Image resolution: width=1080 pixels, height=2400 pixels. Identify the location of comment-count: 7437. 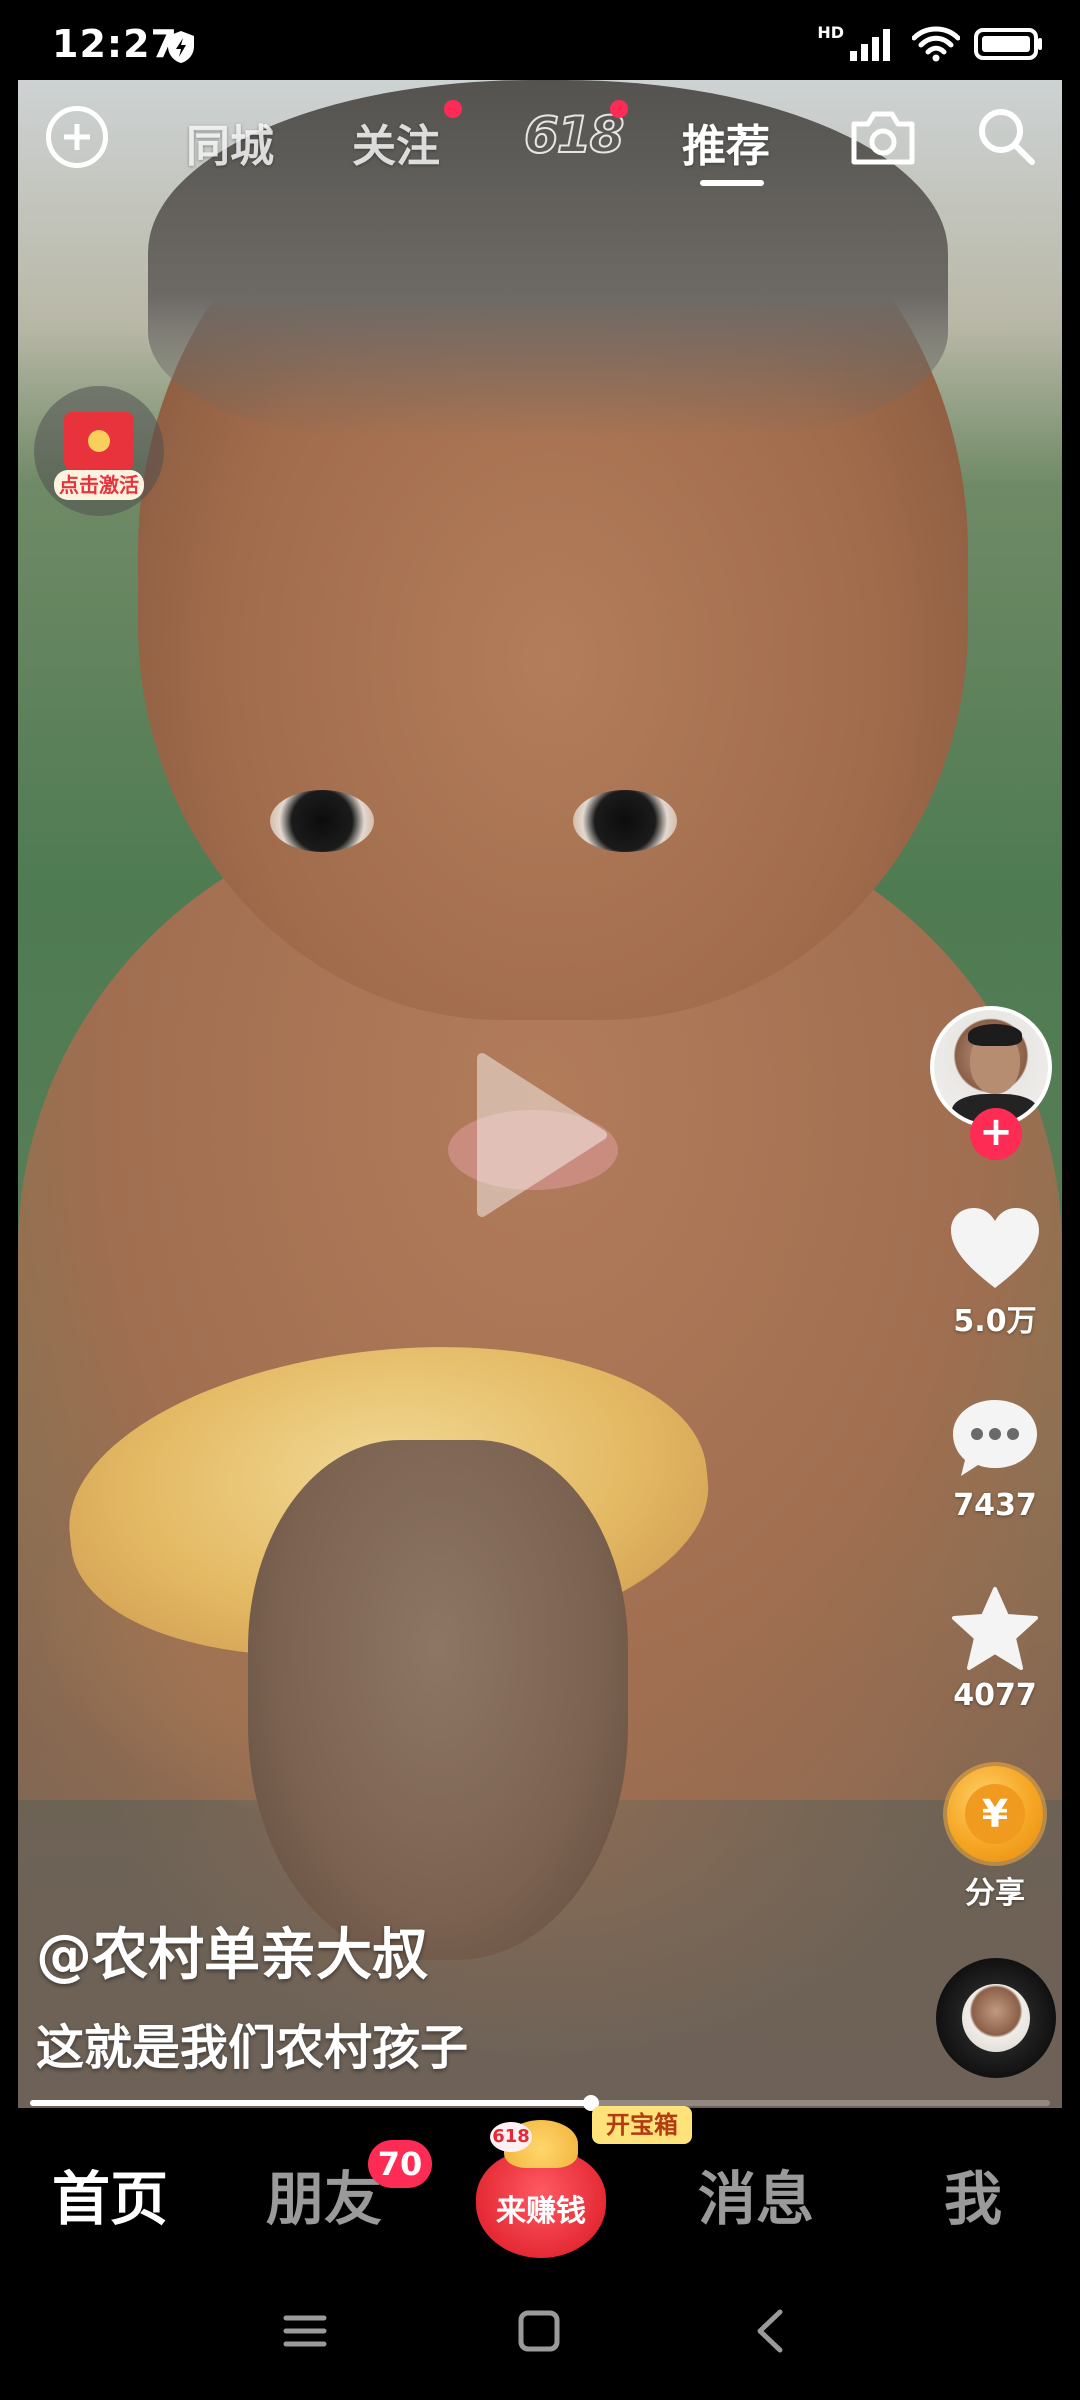
(995, 1505).